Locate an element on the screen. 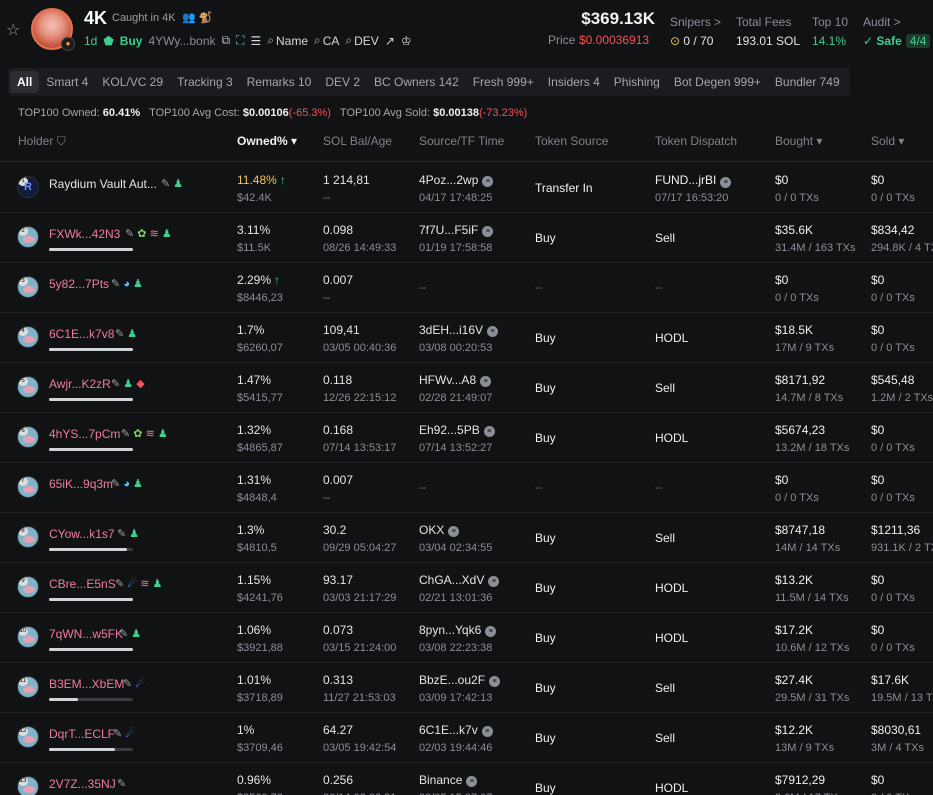  token-avatar: ● is located at coordinates (53, 29).